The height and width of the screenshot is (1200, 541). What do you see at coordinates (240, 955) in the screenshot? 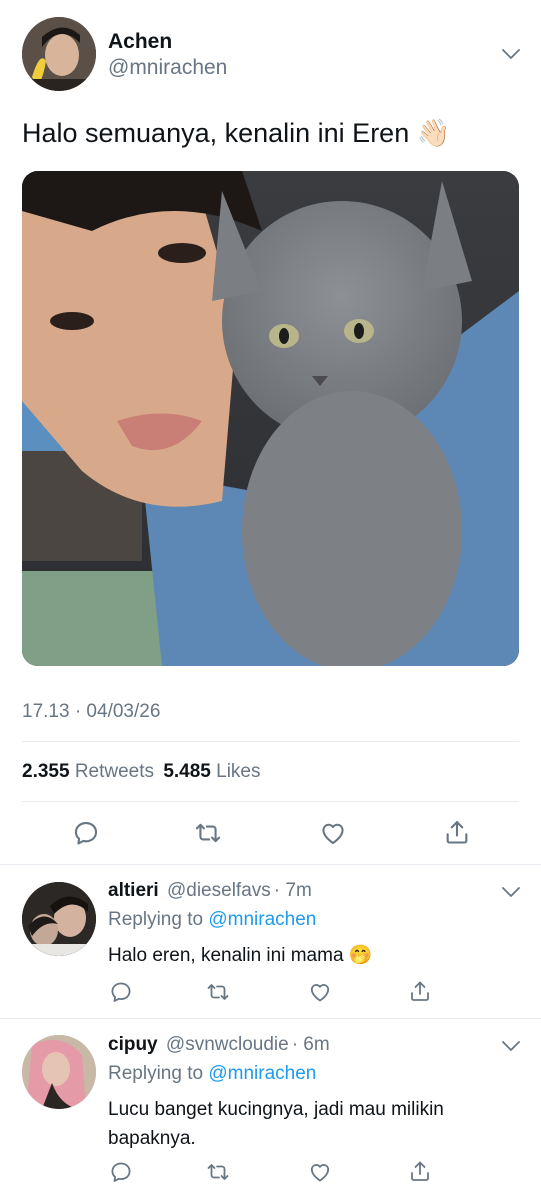
I see `reply-text: Halo eren, kenalin ini mama 🤭` at bounding box center [240, 955].